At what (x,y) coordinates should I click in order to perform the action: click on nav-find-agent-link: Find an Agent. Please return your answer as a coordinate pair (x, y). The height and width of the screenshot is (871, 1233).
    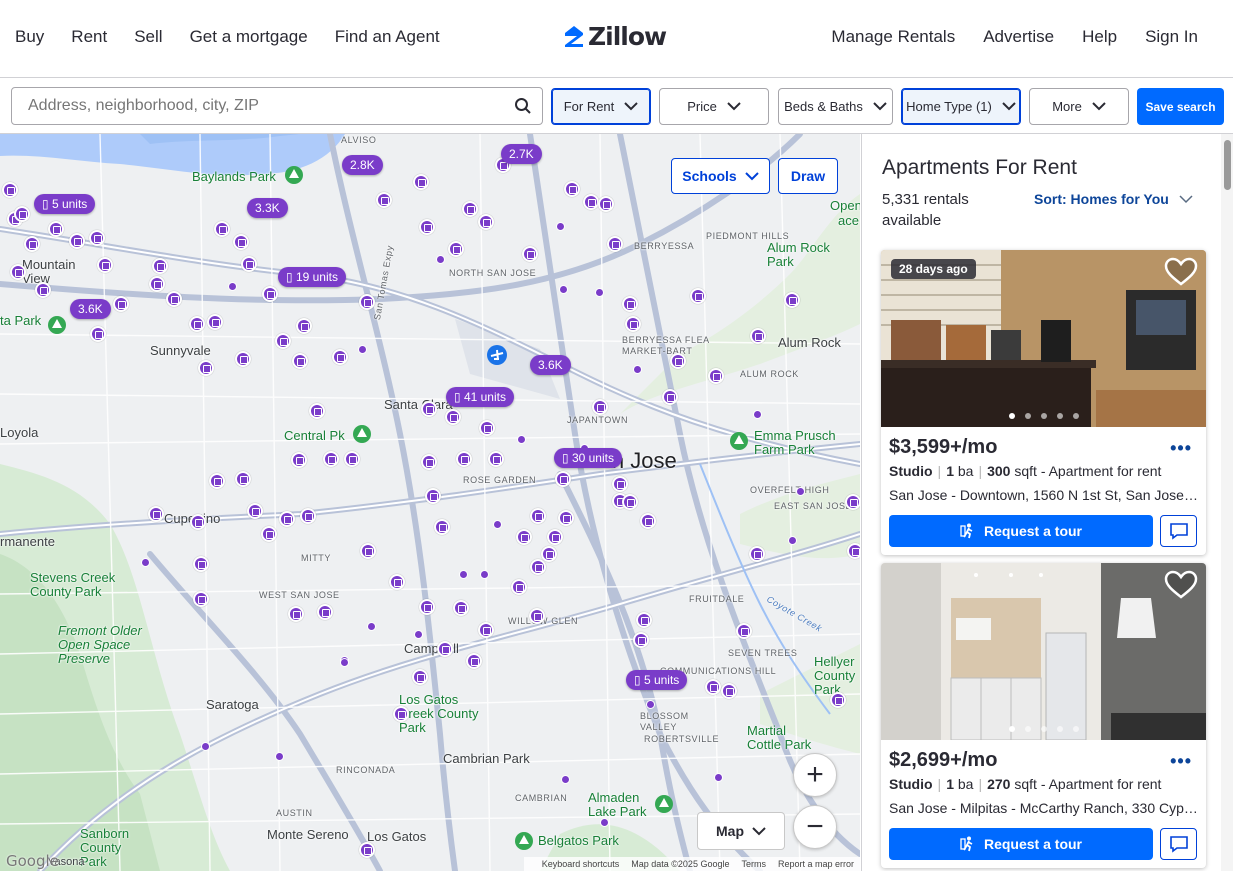
    Looking at the image, I should click on (387, 37).